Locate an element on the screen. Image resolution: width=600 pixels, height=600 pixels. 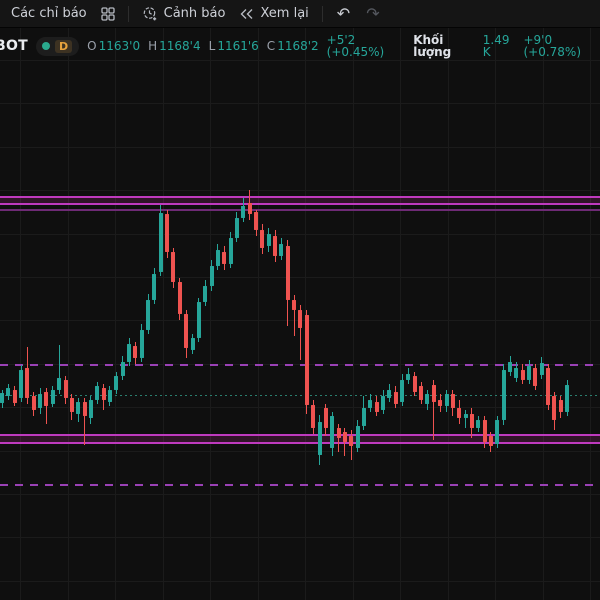
rewind-double-chevron-icon is located at coordinates (246, 14).